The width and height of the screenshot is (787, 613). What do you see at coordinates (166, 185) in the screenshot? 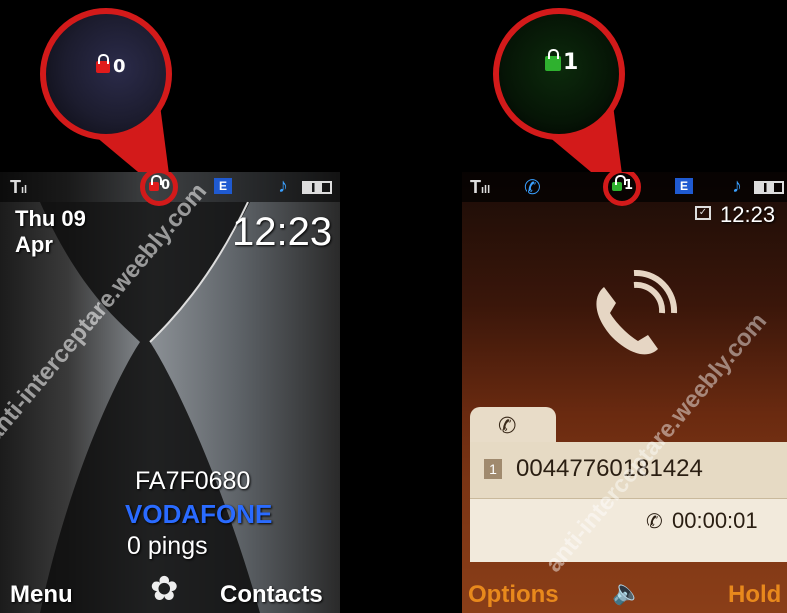
I see `left-status-lock-number: 0` at bounding box center [166, 185].